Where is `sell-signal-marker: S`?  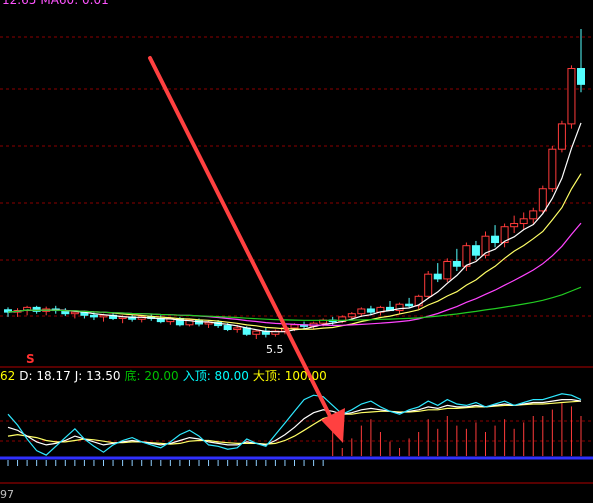 sell-signal-marker: S is located at coordinates (30, 359).